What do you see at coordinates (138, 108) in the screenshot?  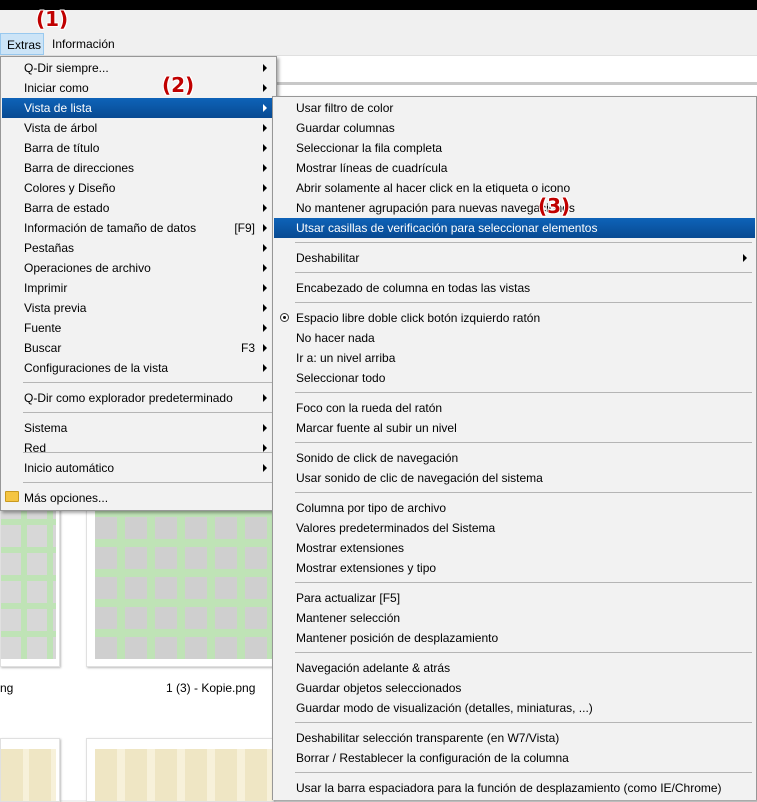 I see `menu-item: Vista de lista` at bounding box center [138, 108].